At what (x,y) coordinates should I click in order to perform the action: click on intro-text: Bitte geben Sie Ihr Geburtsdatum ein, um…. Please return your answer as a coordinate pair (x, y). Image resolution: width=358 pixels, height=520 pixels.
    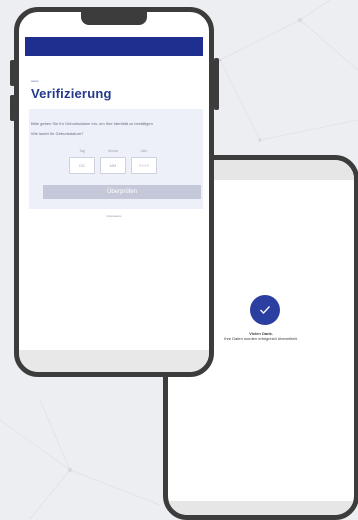
    Looking at the image, I should click on (92, 123).